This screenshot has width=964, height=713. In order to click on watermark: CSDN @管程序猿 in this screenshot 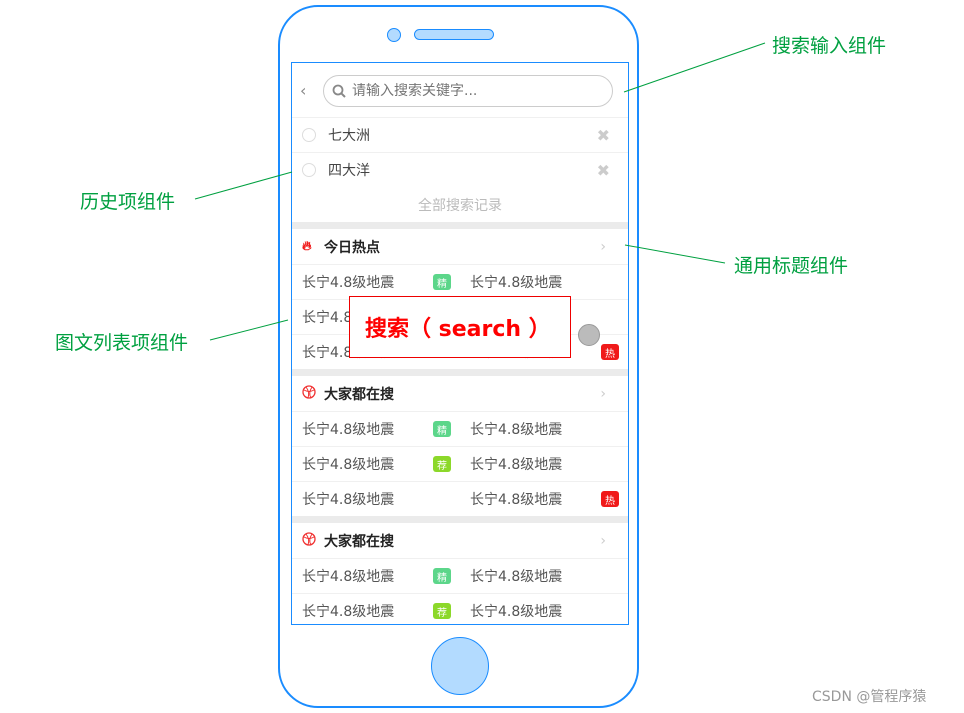, I will do `click(869, 697)`.